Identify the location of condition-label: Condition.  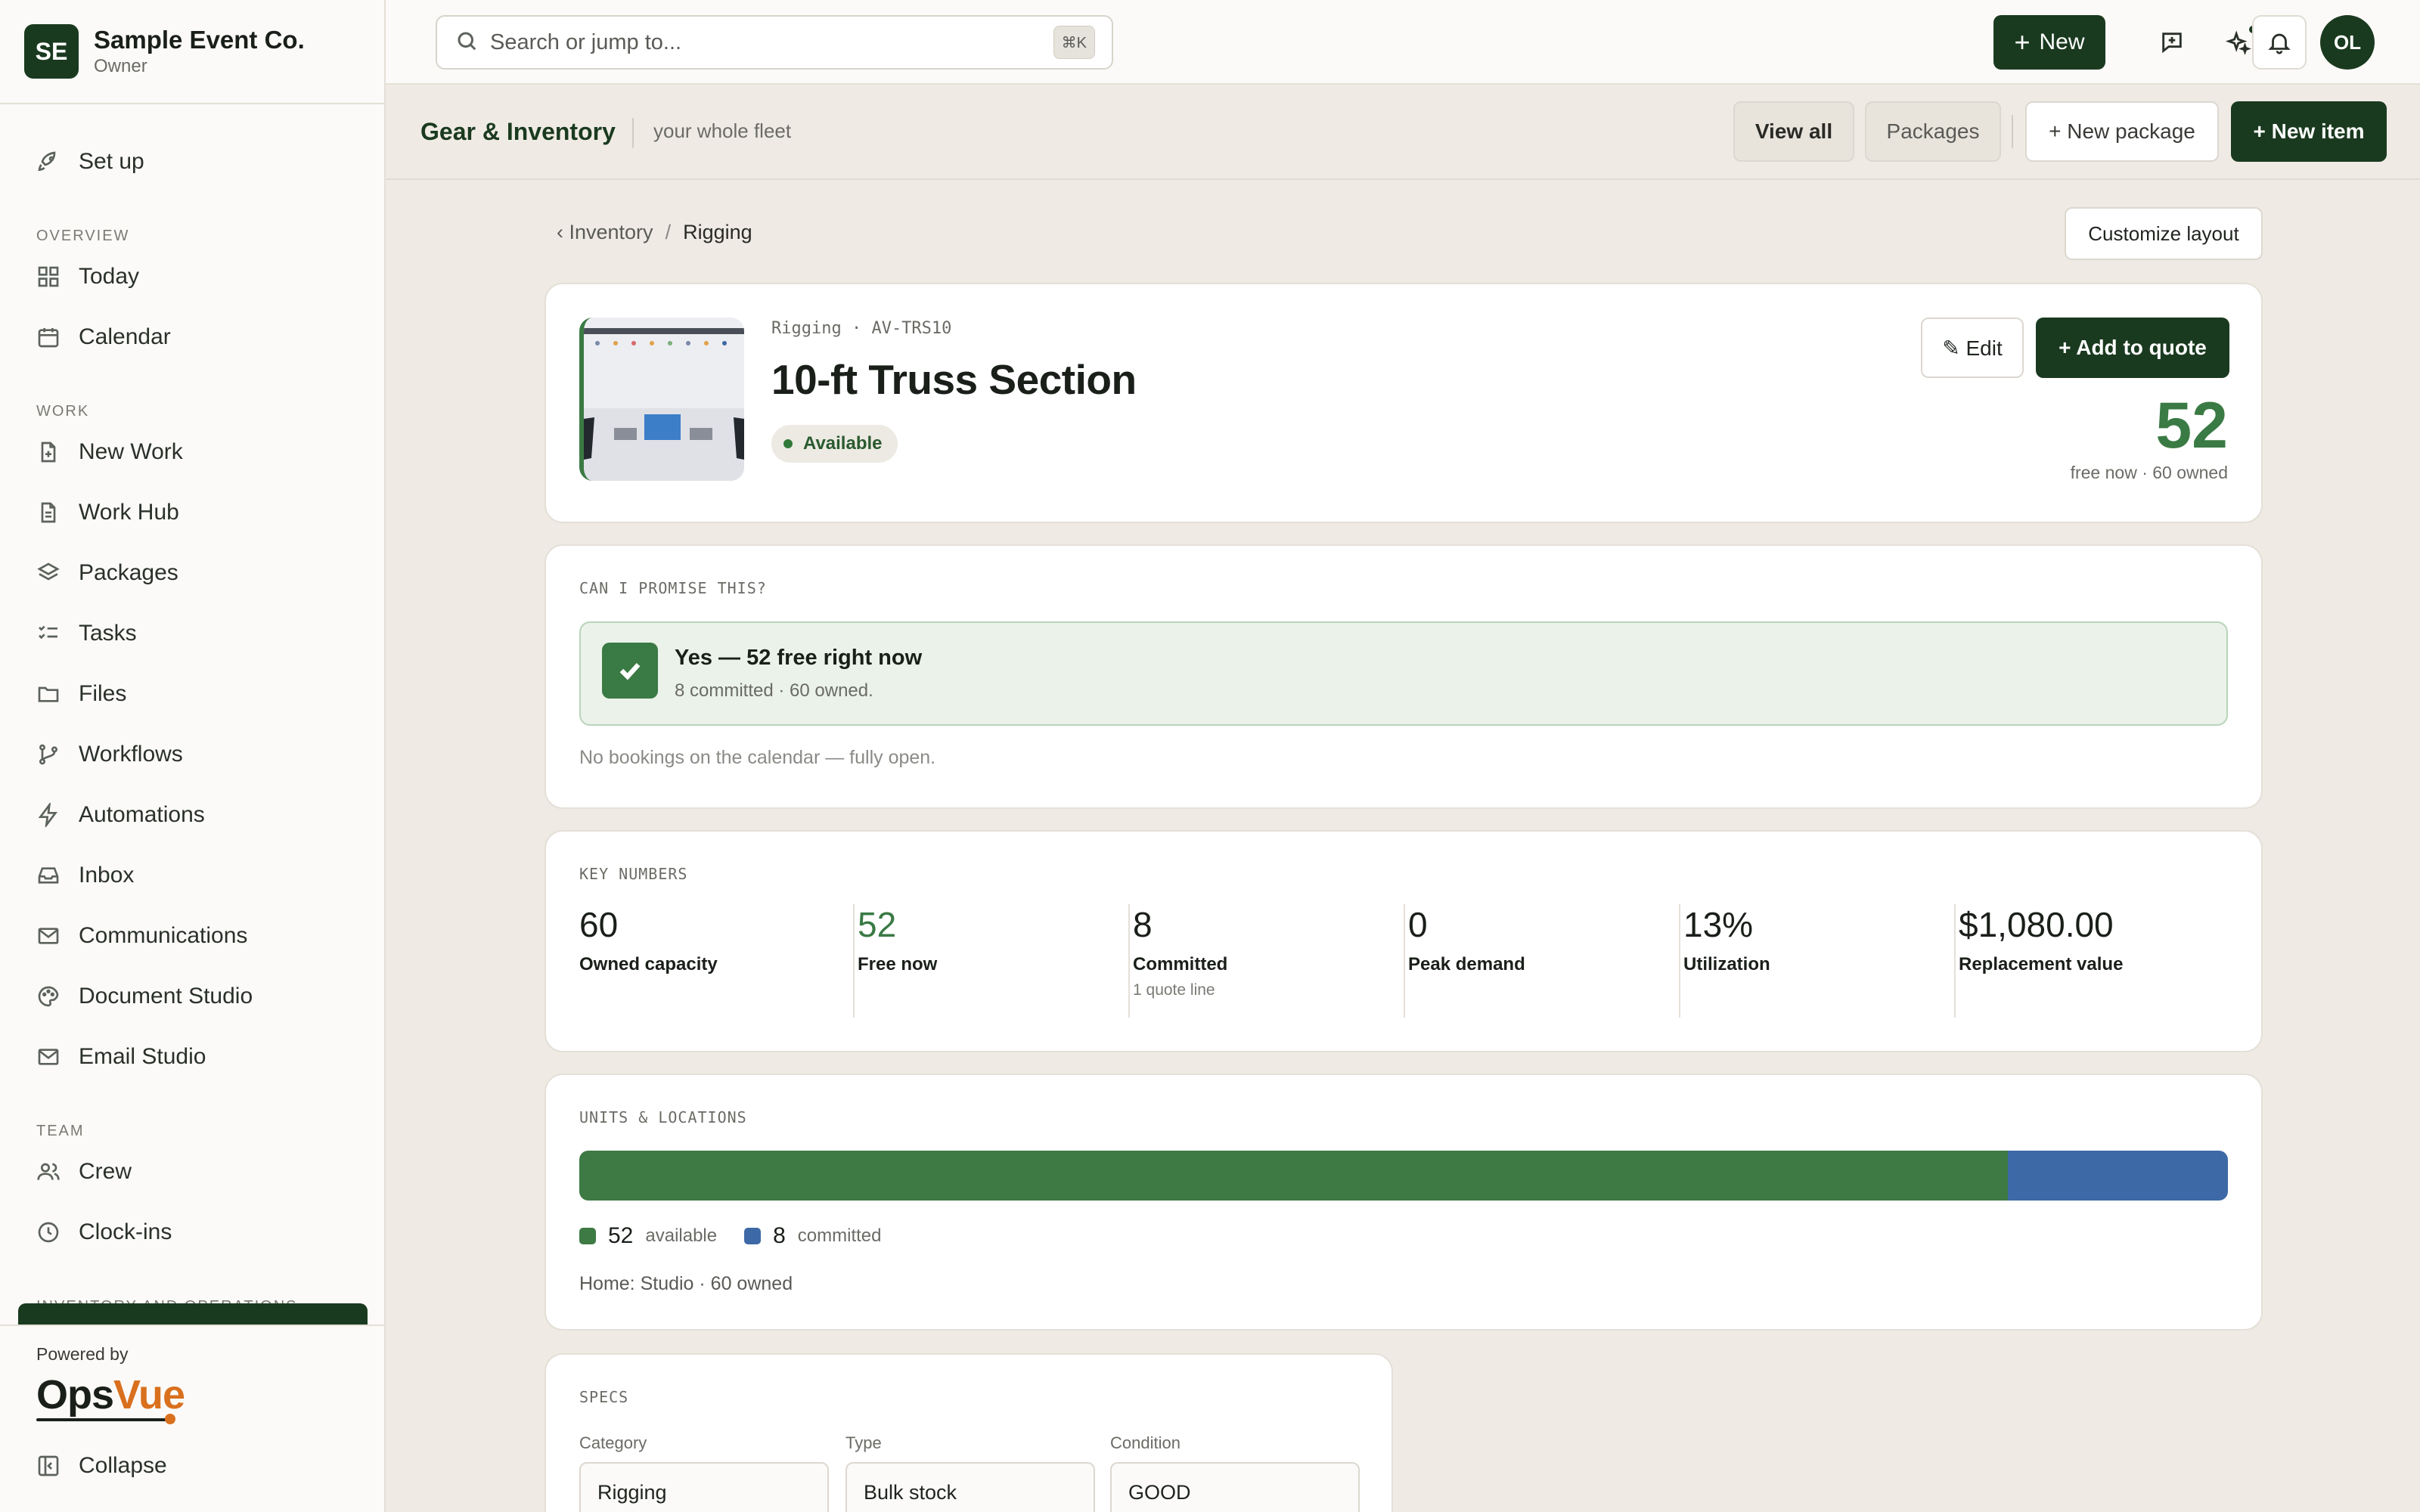
(1145, 1442).